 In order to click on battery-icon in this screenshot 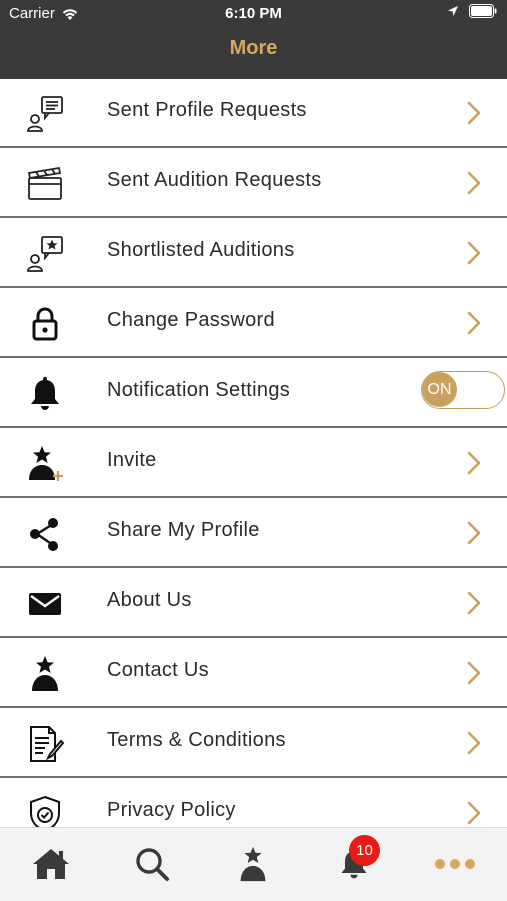, I will do `click(483, 11)`.